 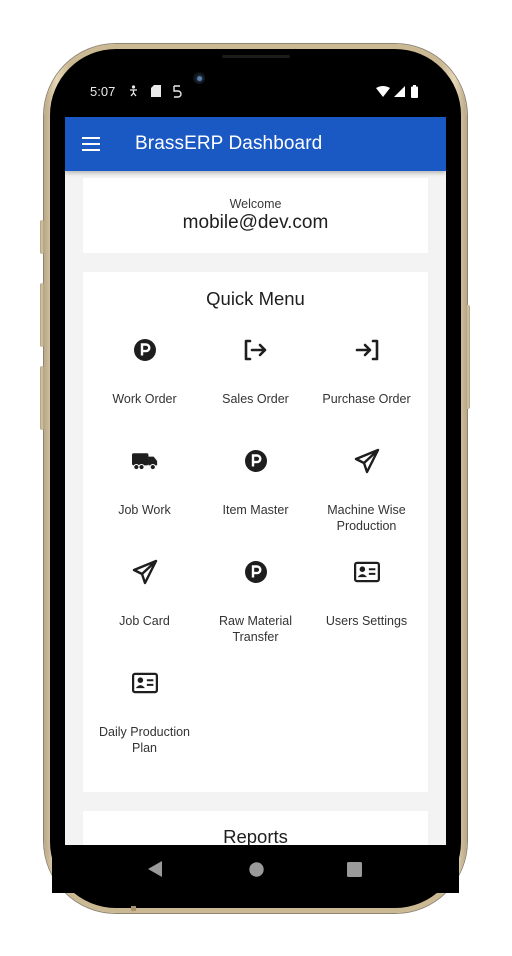 I want to click on quick-menu-item-raw-material-transfer: Raw Material Transfer, so click(x=255, y=603).